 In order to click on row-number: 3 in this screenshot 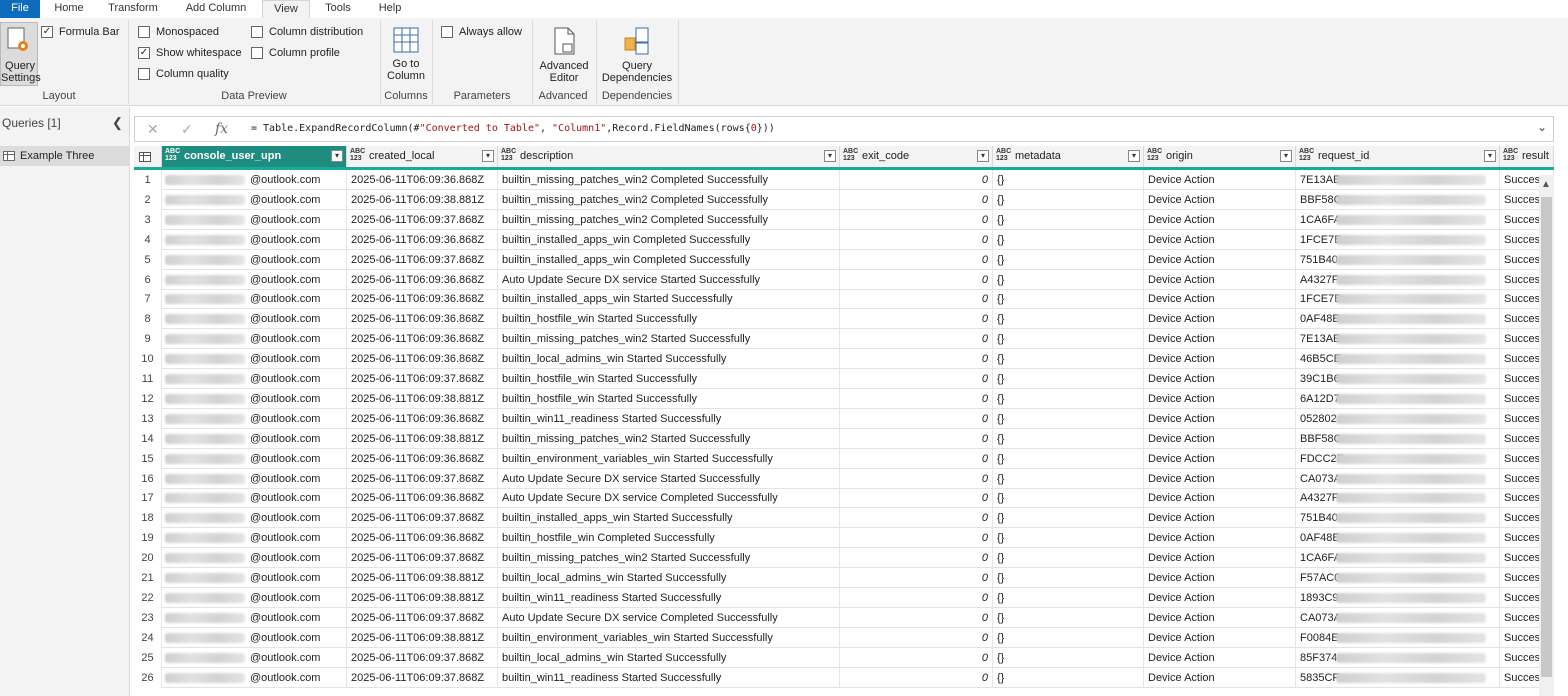, I will do `click(148, 219)`.